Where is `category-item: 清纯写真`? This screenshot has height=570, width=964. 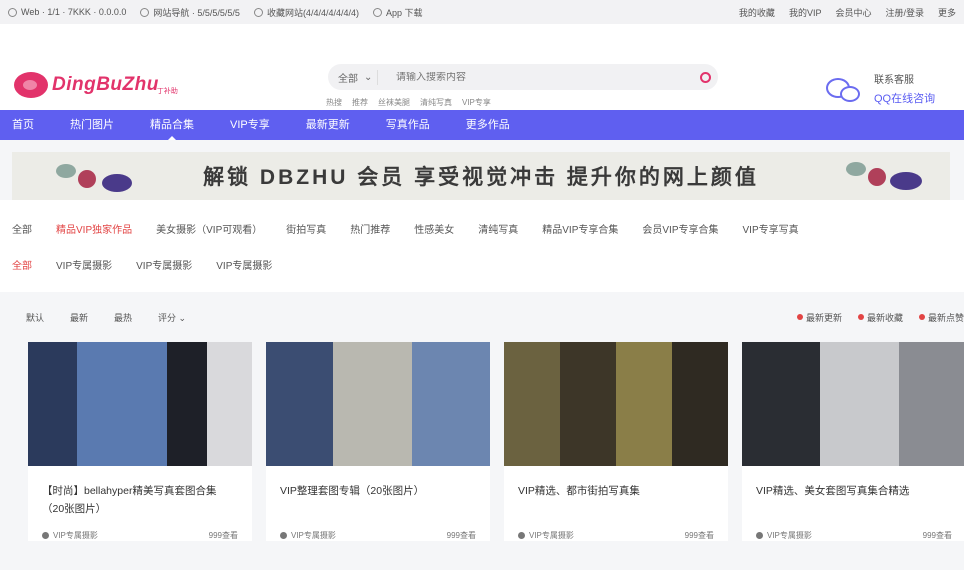 category-item: 清纯写真 is located at coordinates (498, 228).